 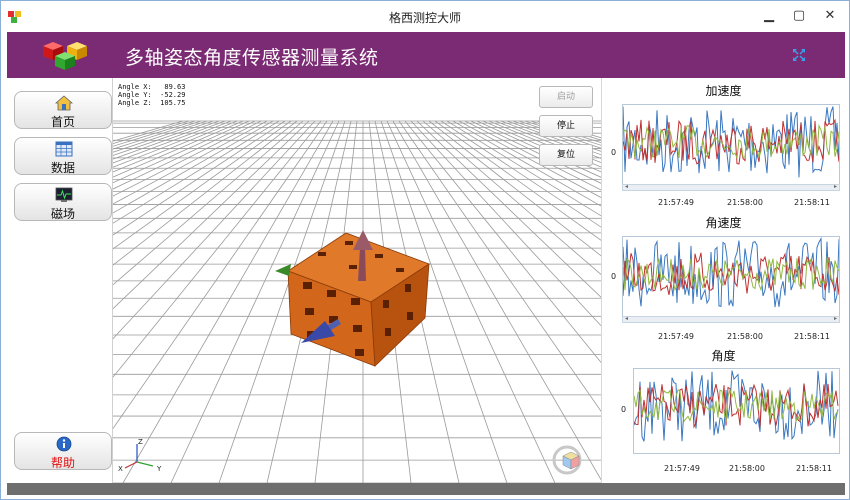 What do you see at coordinates (723, 91) in the screenshot?
I see `chart-title: 加速度` at bounding box center [723, 91].